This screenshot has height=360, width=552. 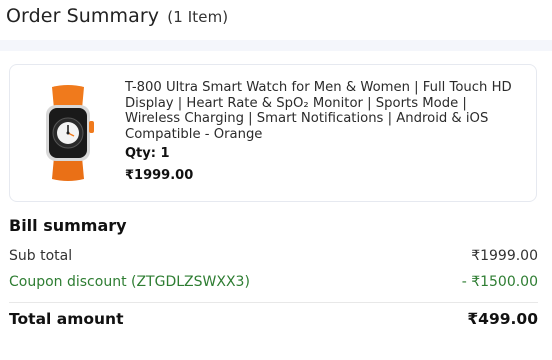 What do you see at coordinates (68, 225) in the screenshot?
I see `bill-summary-title: Bill summary` at bounding box center [68, 225].